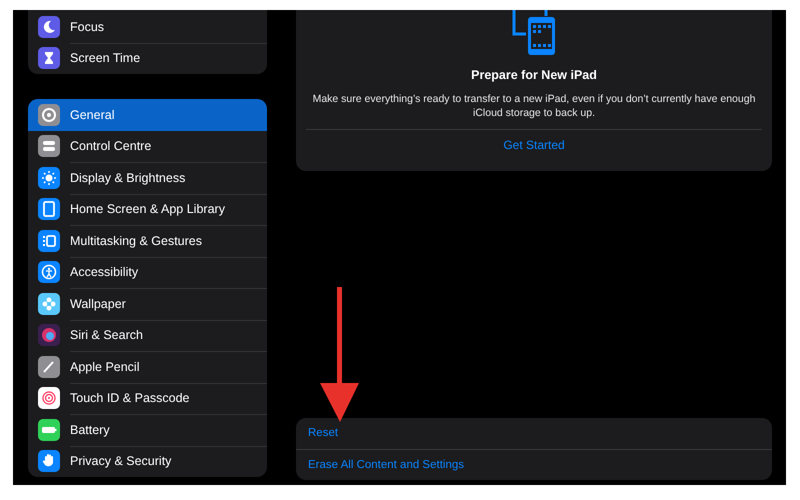  Describe the element at coordinates (147, 240) in the screenshot. I see `sidebar-item: Multitasking & Gestures` at that location.